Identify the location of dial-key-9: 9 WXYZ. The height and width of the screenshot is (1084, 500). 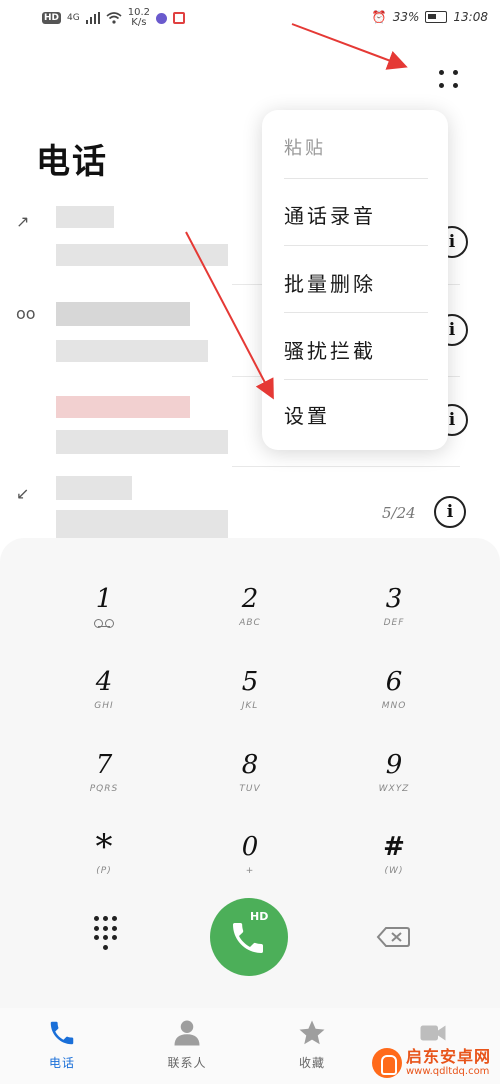
(394, 785).